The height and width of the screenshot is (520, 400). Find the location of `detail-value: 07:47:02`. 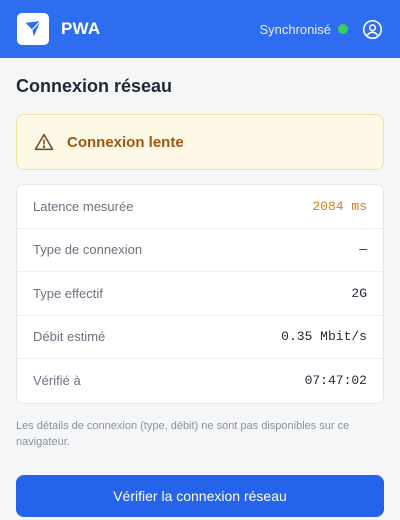

detail-value: 07:47:02 is located at coordinates (335, 381).